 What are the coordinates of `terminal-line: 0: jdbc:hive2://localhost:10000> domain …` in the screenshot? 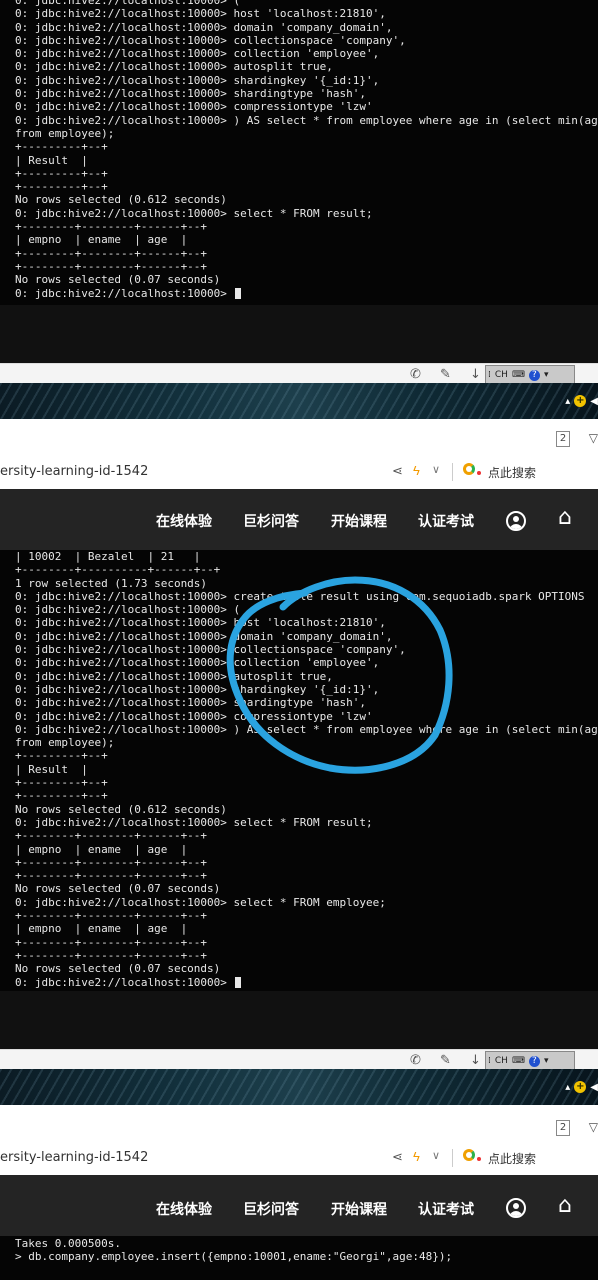 It's located at (204, 636).